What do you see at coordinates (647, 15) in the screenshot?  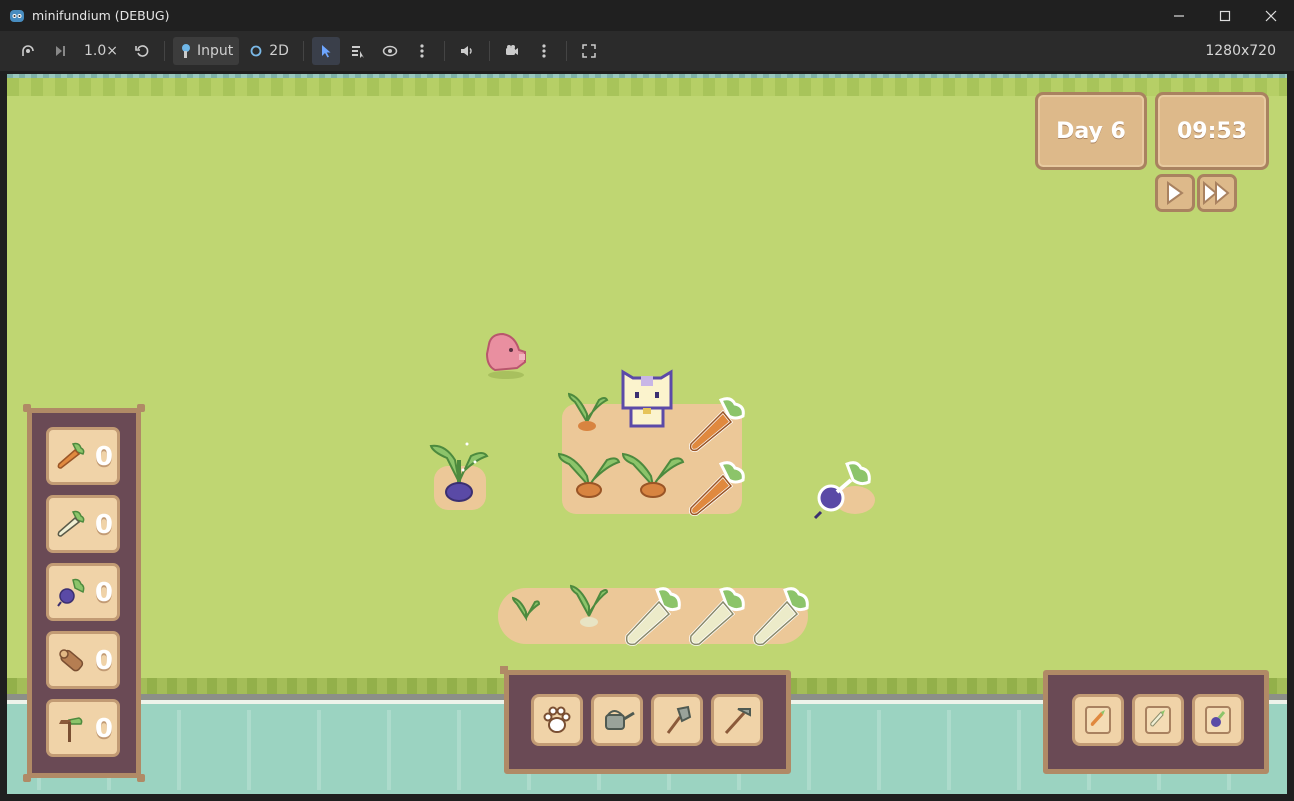 I see `window-titlebar: minifundium (DEBUG)` at bounding box center [647, 15].